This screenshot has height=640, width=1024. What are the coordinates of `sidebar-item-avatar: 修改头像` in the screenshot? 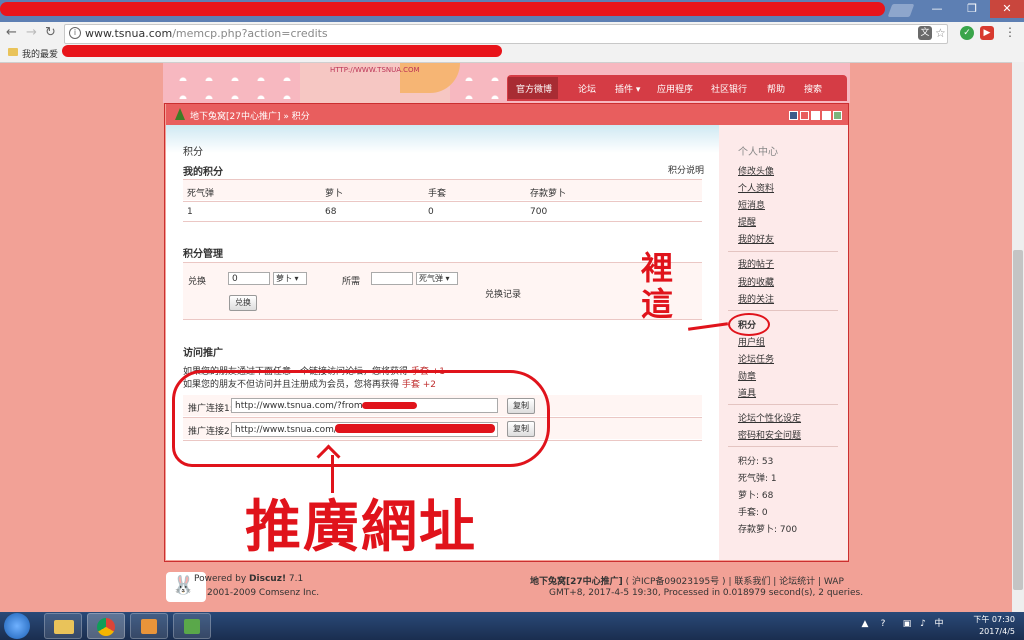 It's located at (756, 170).